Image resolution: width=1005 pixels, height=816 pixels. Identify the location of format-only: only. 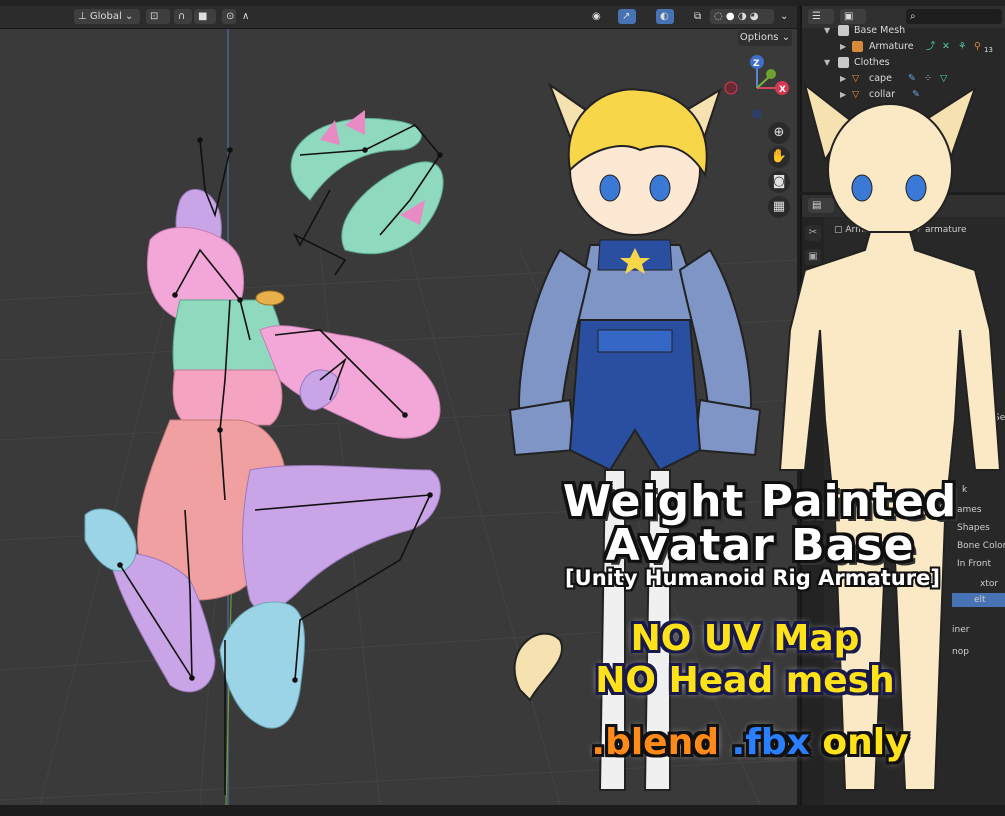
(865, 742).